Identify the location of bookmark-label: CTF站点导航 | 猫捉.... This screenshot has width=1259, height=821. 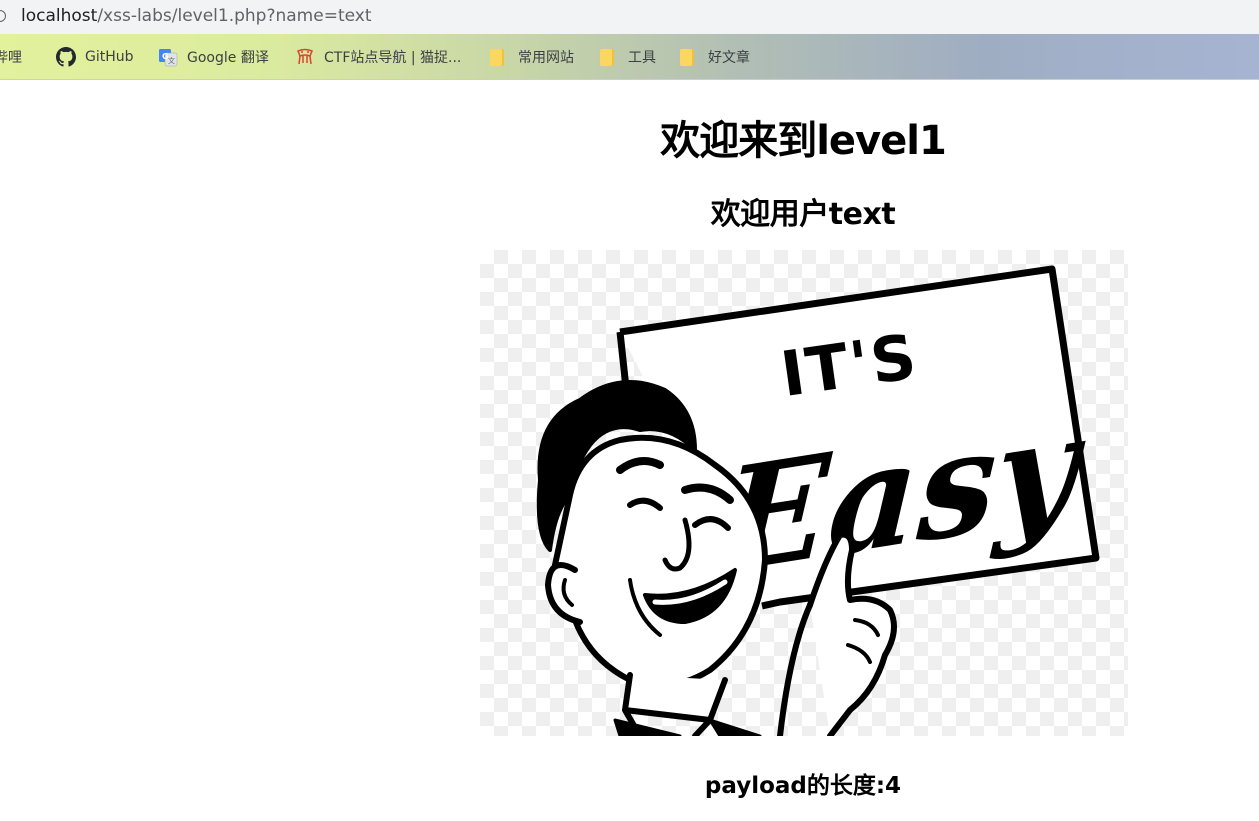
(393, 58).